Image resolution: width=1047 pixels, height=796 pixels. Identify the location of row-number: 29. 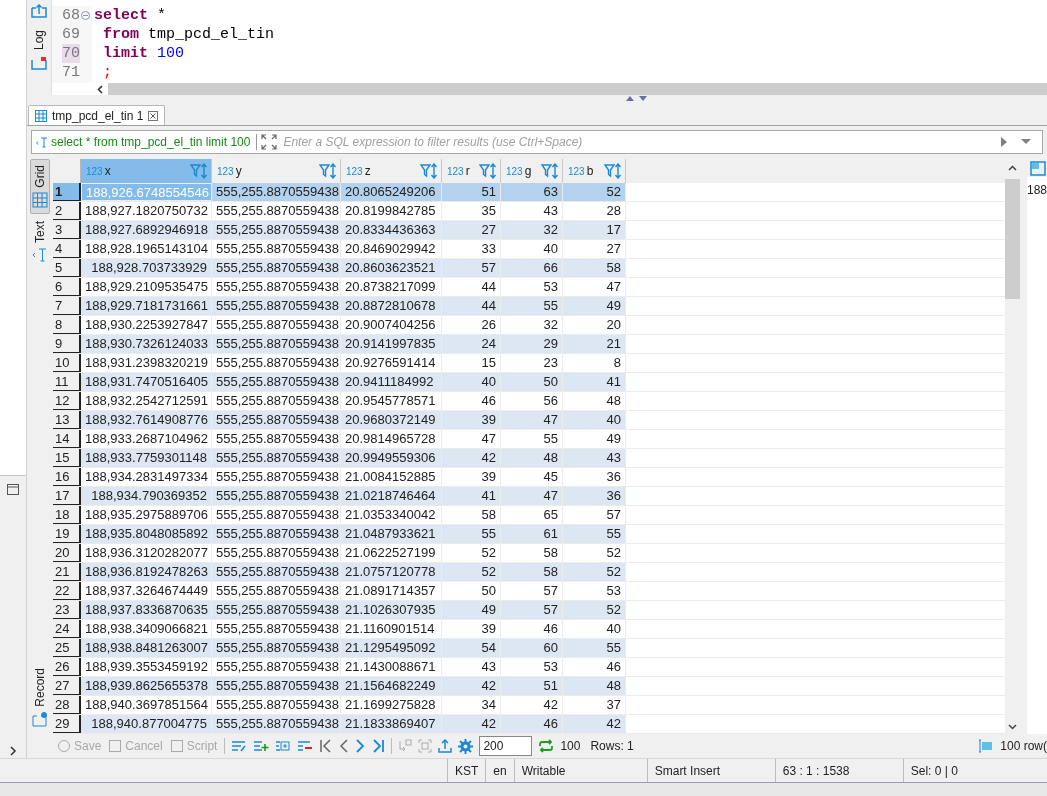
(67, 724).